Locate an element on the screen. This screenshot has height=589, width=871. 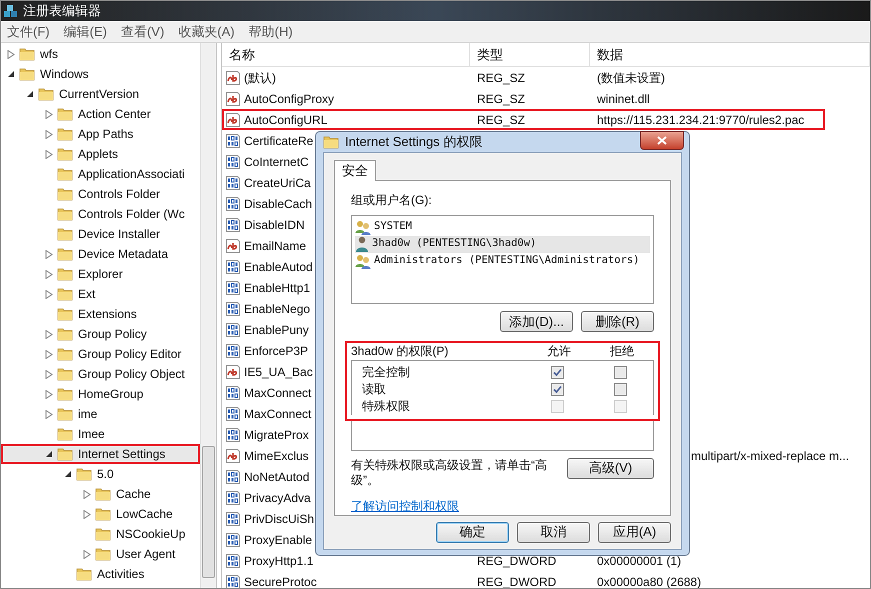
value-name: CertificateRe is located at coordinates (279, 141).